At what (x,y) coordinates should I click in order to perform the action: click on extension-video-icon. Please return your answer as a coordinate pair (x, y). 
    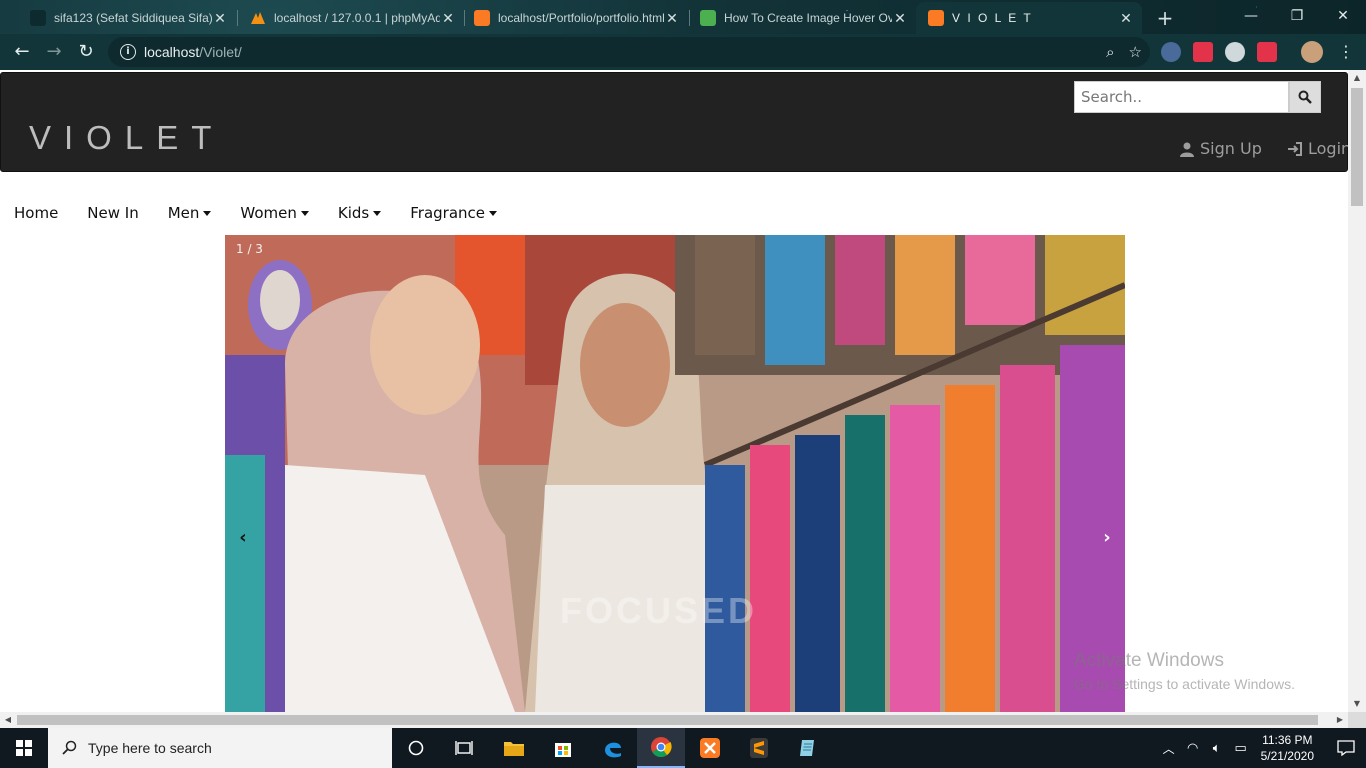
    Looking at the image, I should click on (1267, 52).